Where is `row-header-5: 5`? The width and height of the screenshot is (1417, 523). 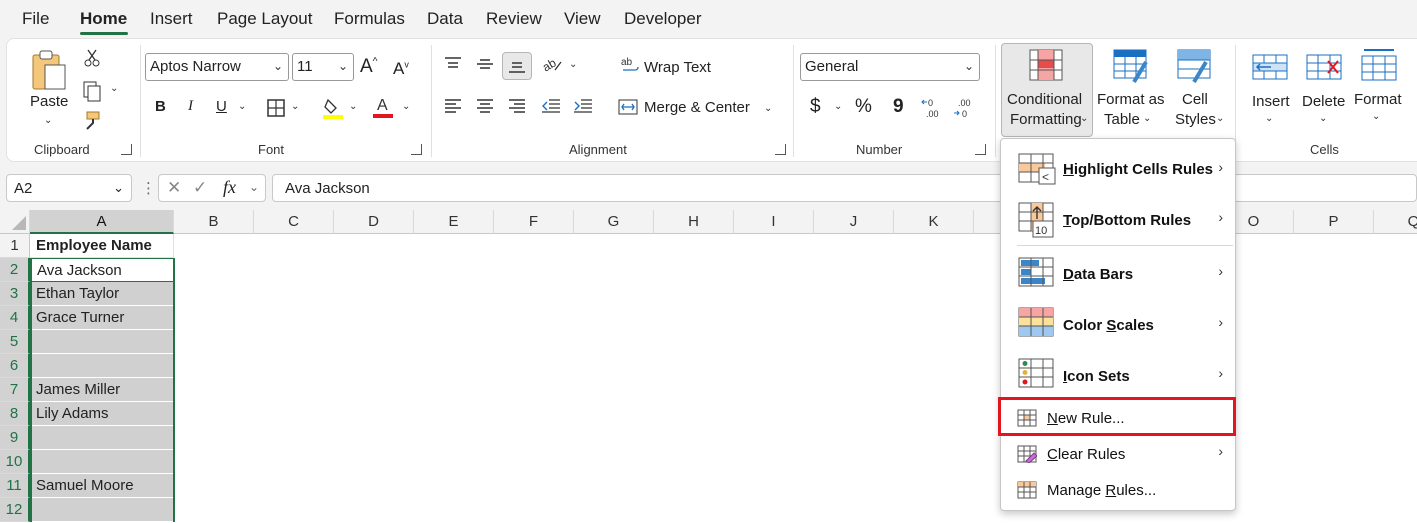 row-header-5: 5 is located at coordinates (15, 342).